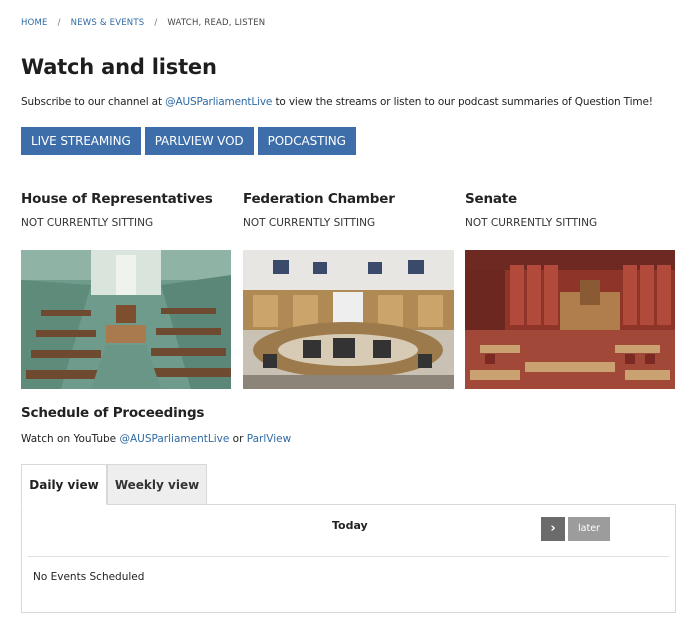  I want to click on schedule-title: Schedule of Proceedings, so click(113, 413).